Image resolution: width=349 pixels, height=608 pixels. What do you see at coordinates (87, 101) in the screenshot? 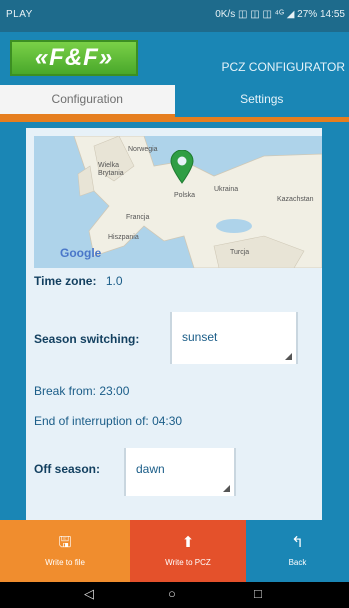
I see `tab-configuration: Configuration` at bounding box center [87, 101].